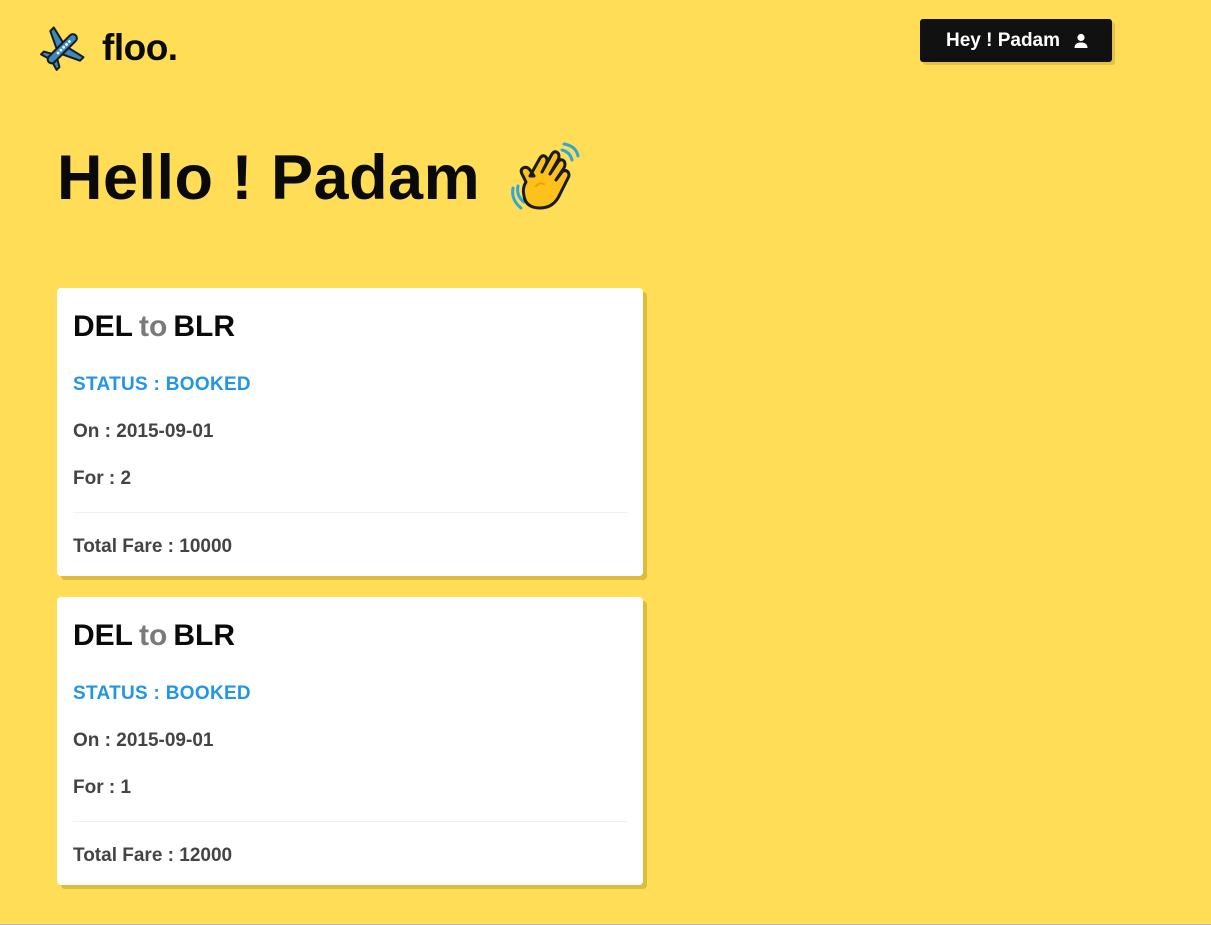 The width and height of the screenshot is (1211, 925). Describe the element at coordinates (1003, 40) in the screenshot. I see `user-button-label: Hey ! Padam` at that location.